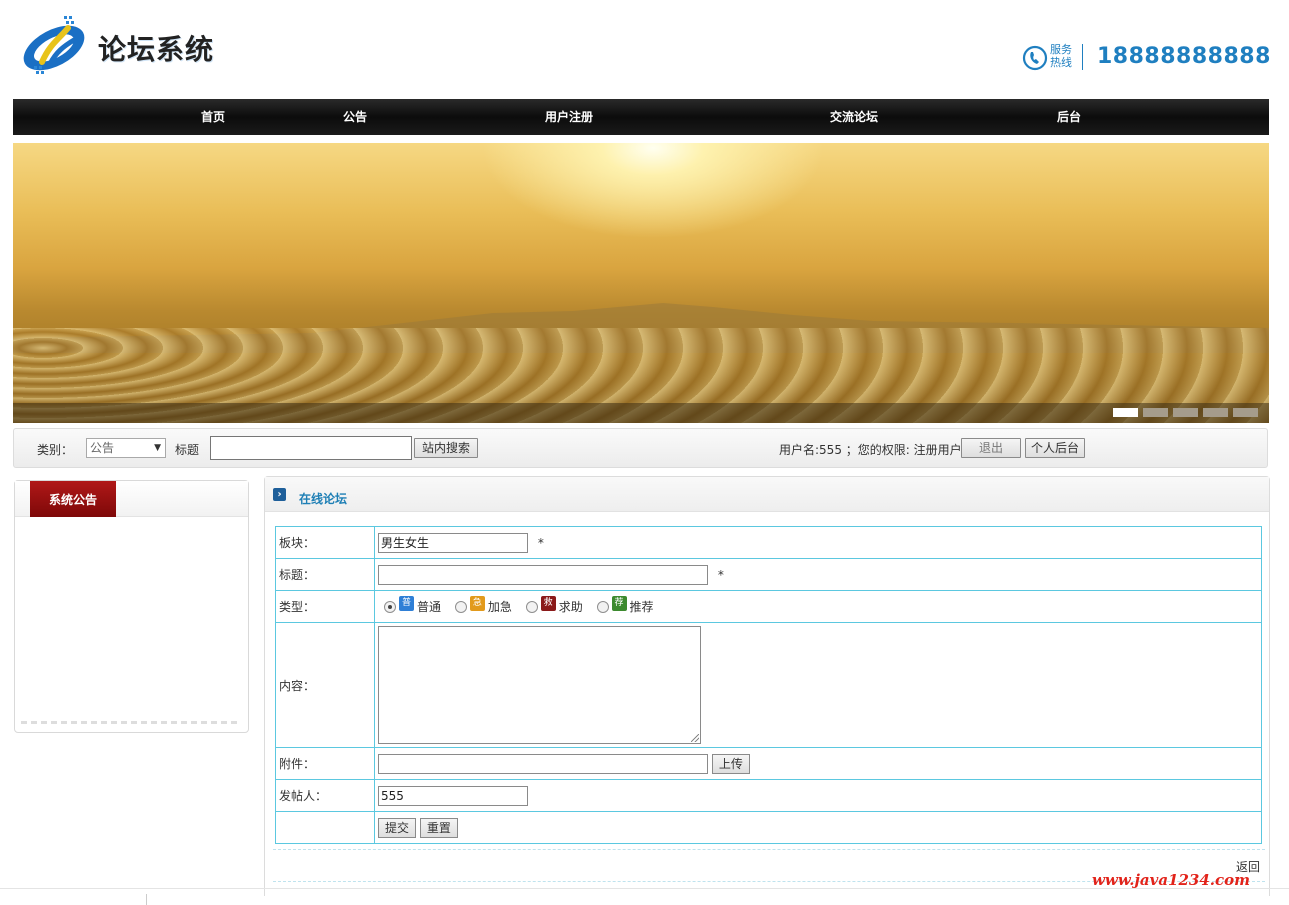  What do you see at coordinates (818, 606) in the screenshot?
I see `type-options: 普普通 急加急 救求助 荐推荐` at bounding box center [818, 606].